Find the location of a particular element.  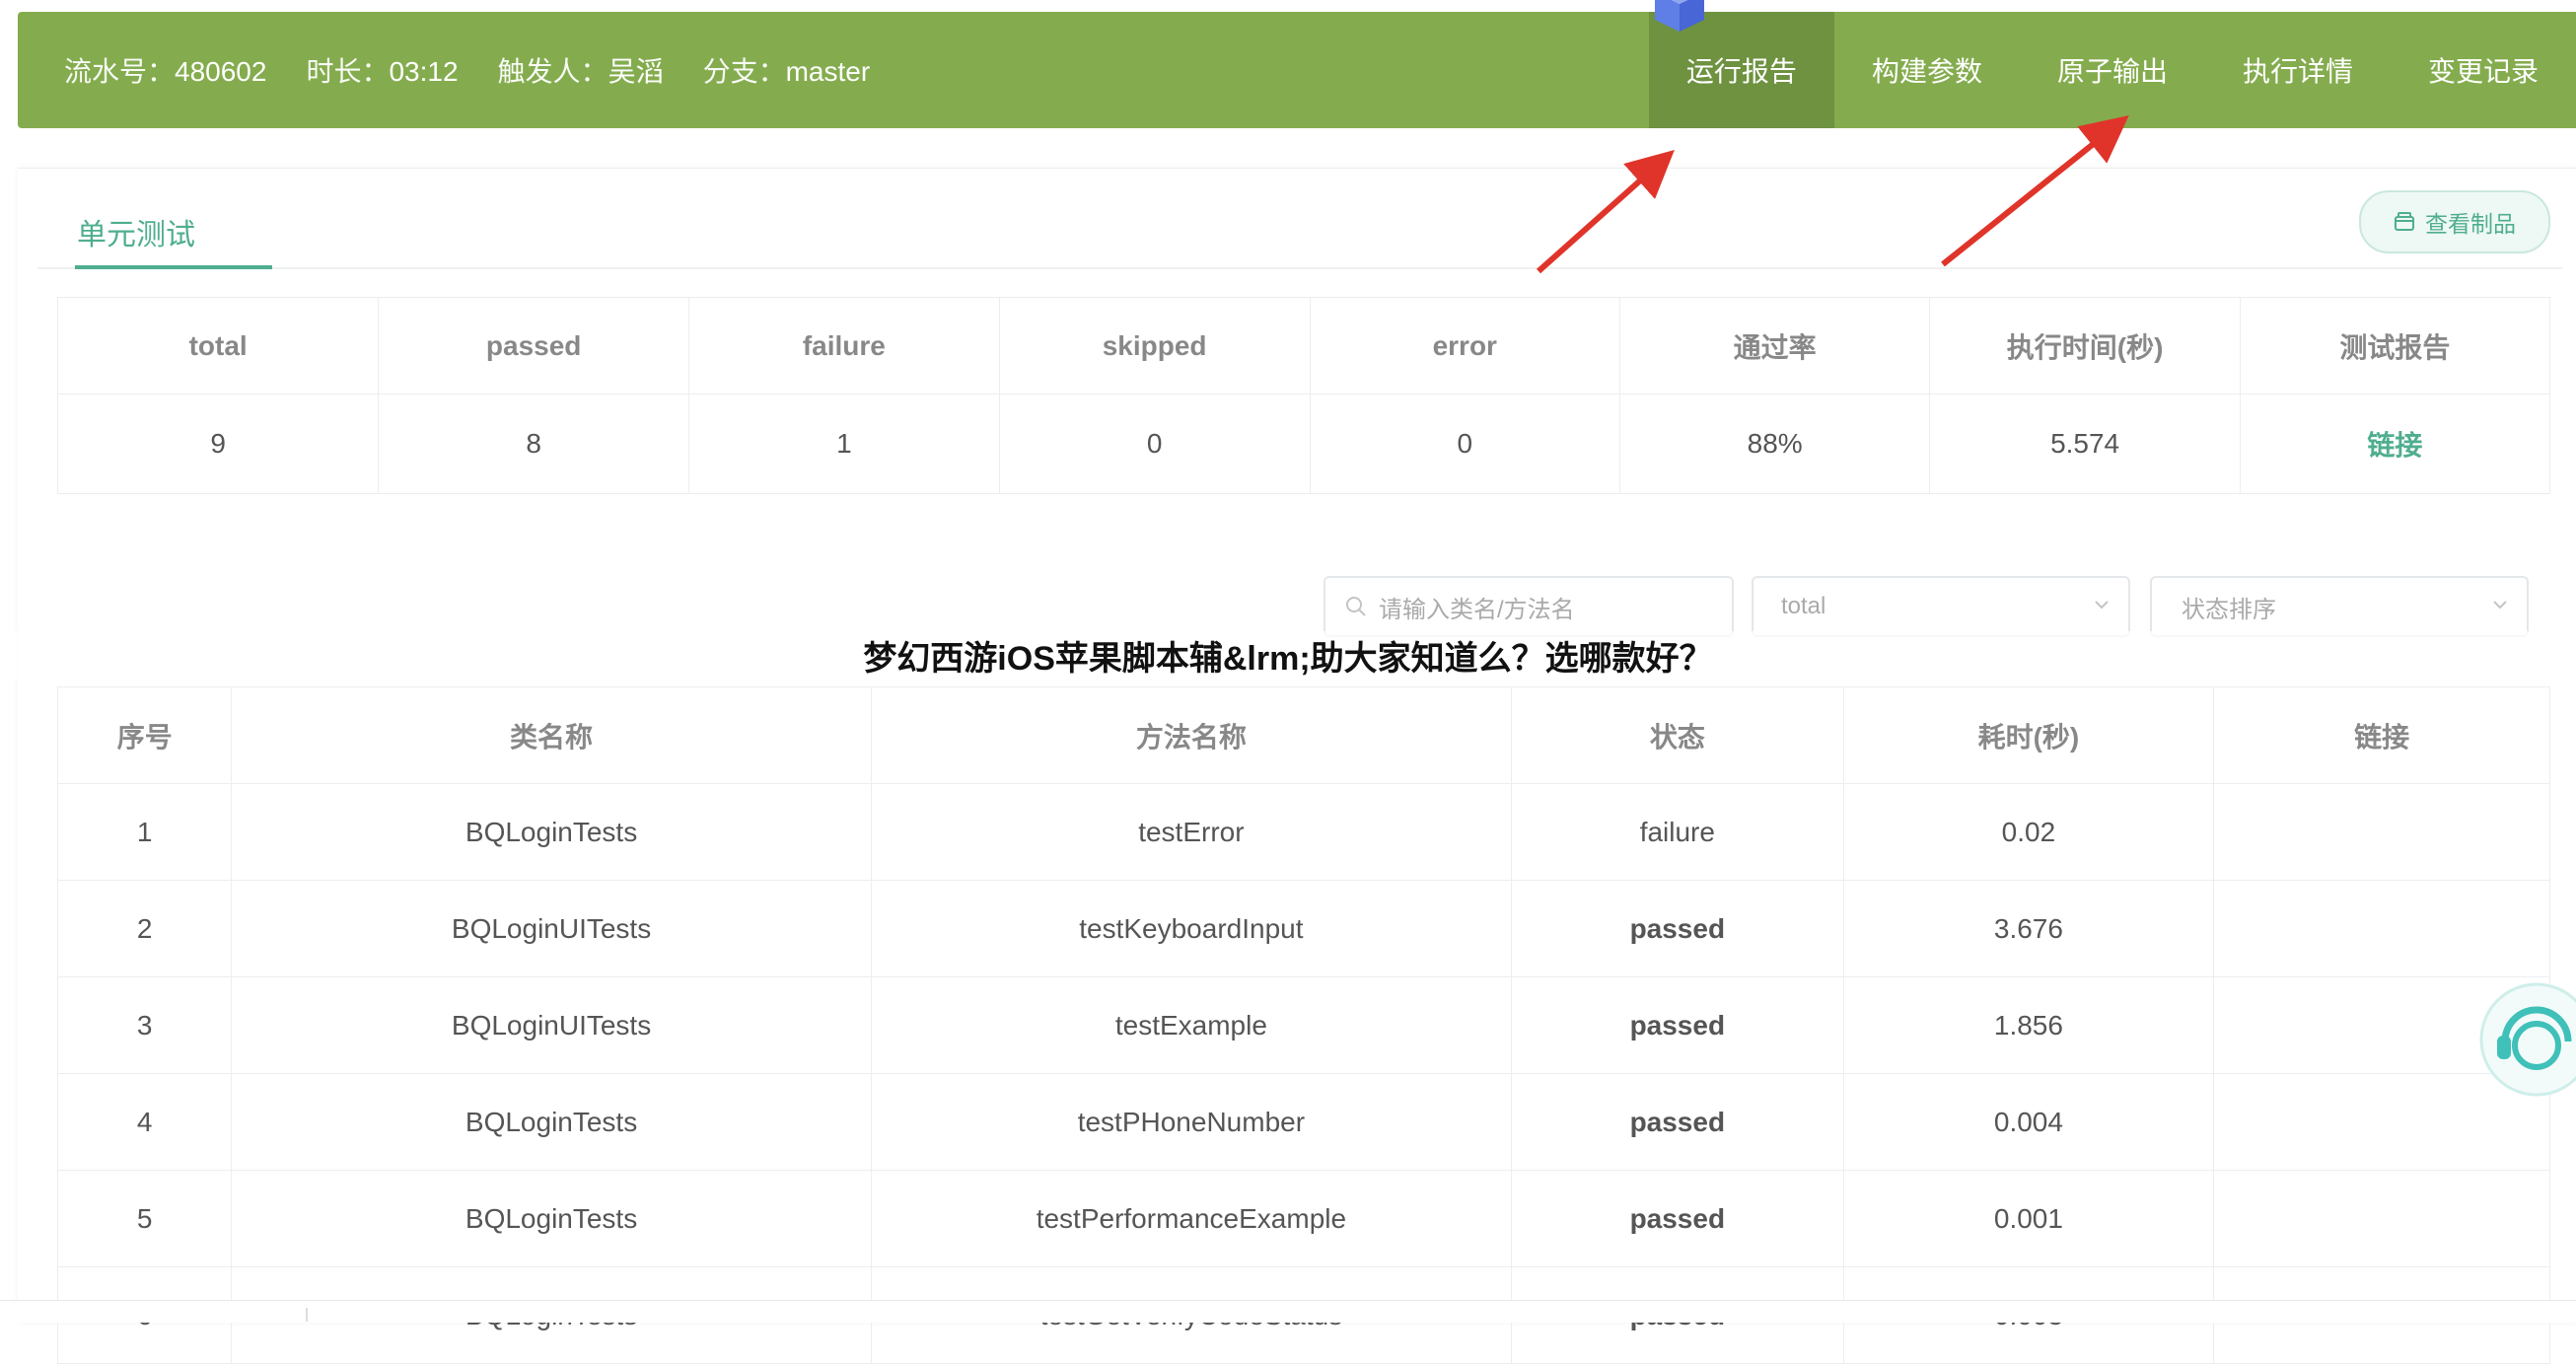

row-time: 3.676 is located at coordinates (2028, 928).